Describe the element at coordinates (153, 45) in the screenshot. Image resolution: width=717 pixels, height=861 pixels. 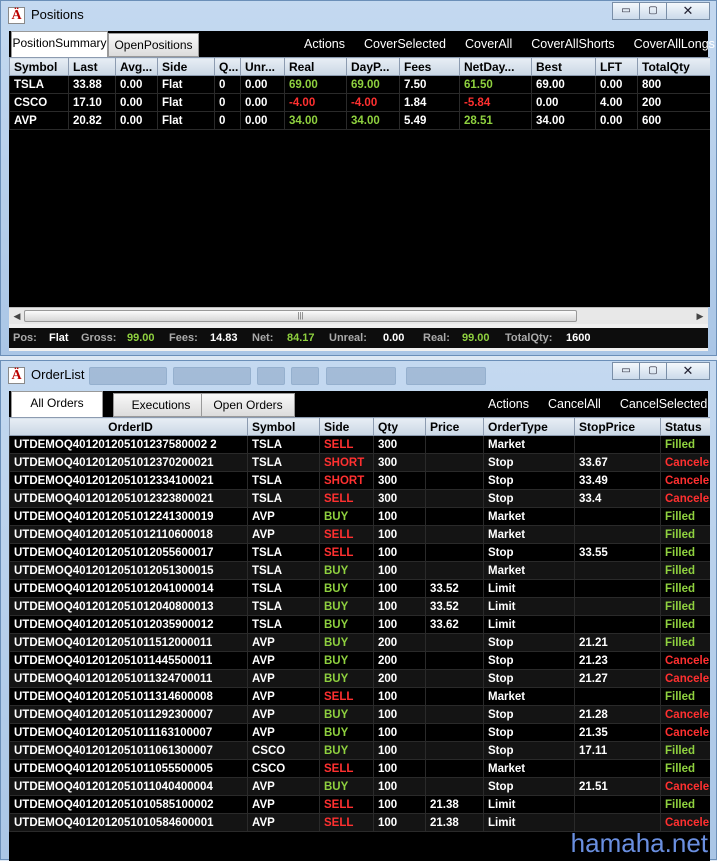
I see `tab-open-positions: OpenPositions` at that location.